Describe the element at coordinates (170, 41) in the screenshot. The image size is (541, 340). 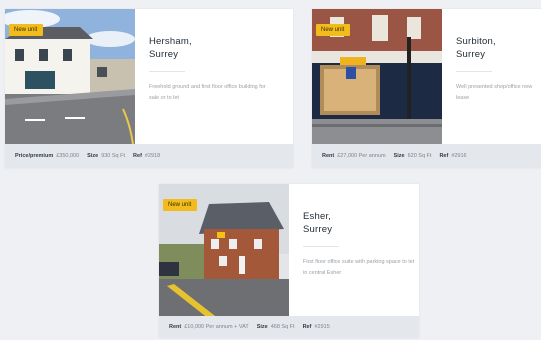
I see `listing-town: Hersham,` at that location.